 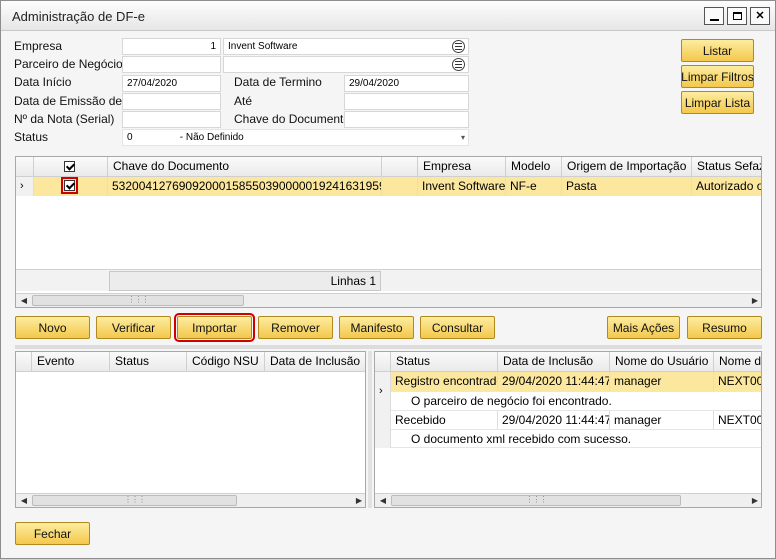 What do you see at coordinates (458, 64) in the screenshot?
I see `parceiro-list-icon` at bounding box center [458, 64].